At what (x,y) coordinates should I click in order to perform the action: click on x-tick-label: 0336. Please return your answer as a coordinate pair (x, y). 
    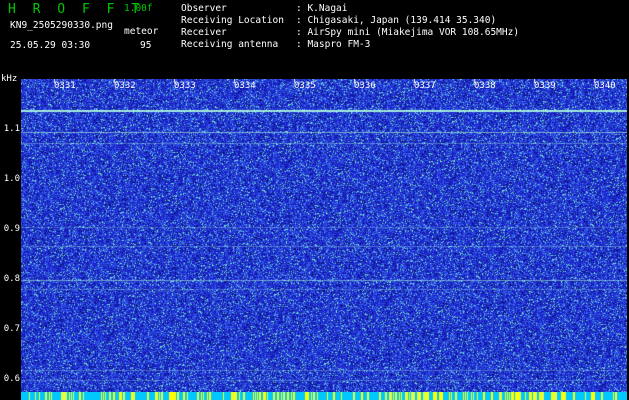
    Looking at the image, I should click on (365, 86).